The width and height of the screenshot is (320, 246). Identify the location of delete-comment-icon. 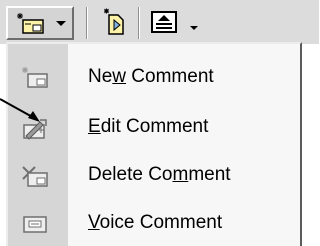
(35, 176).